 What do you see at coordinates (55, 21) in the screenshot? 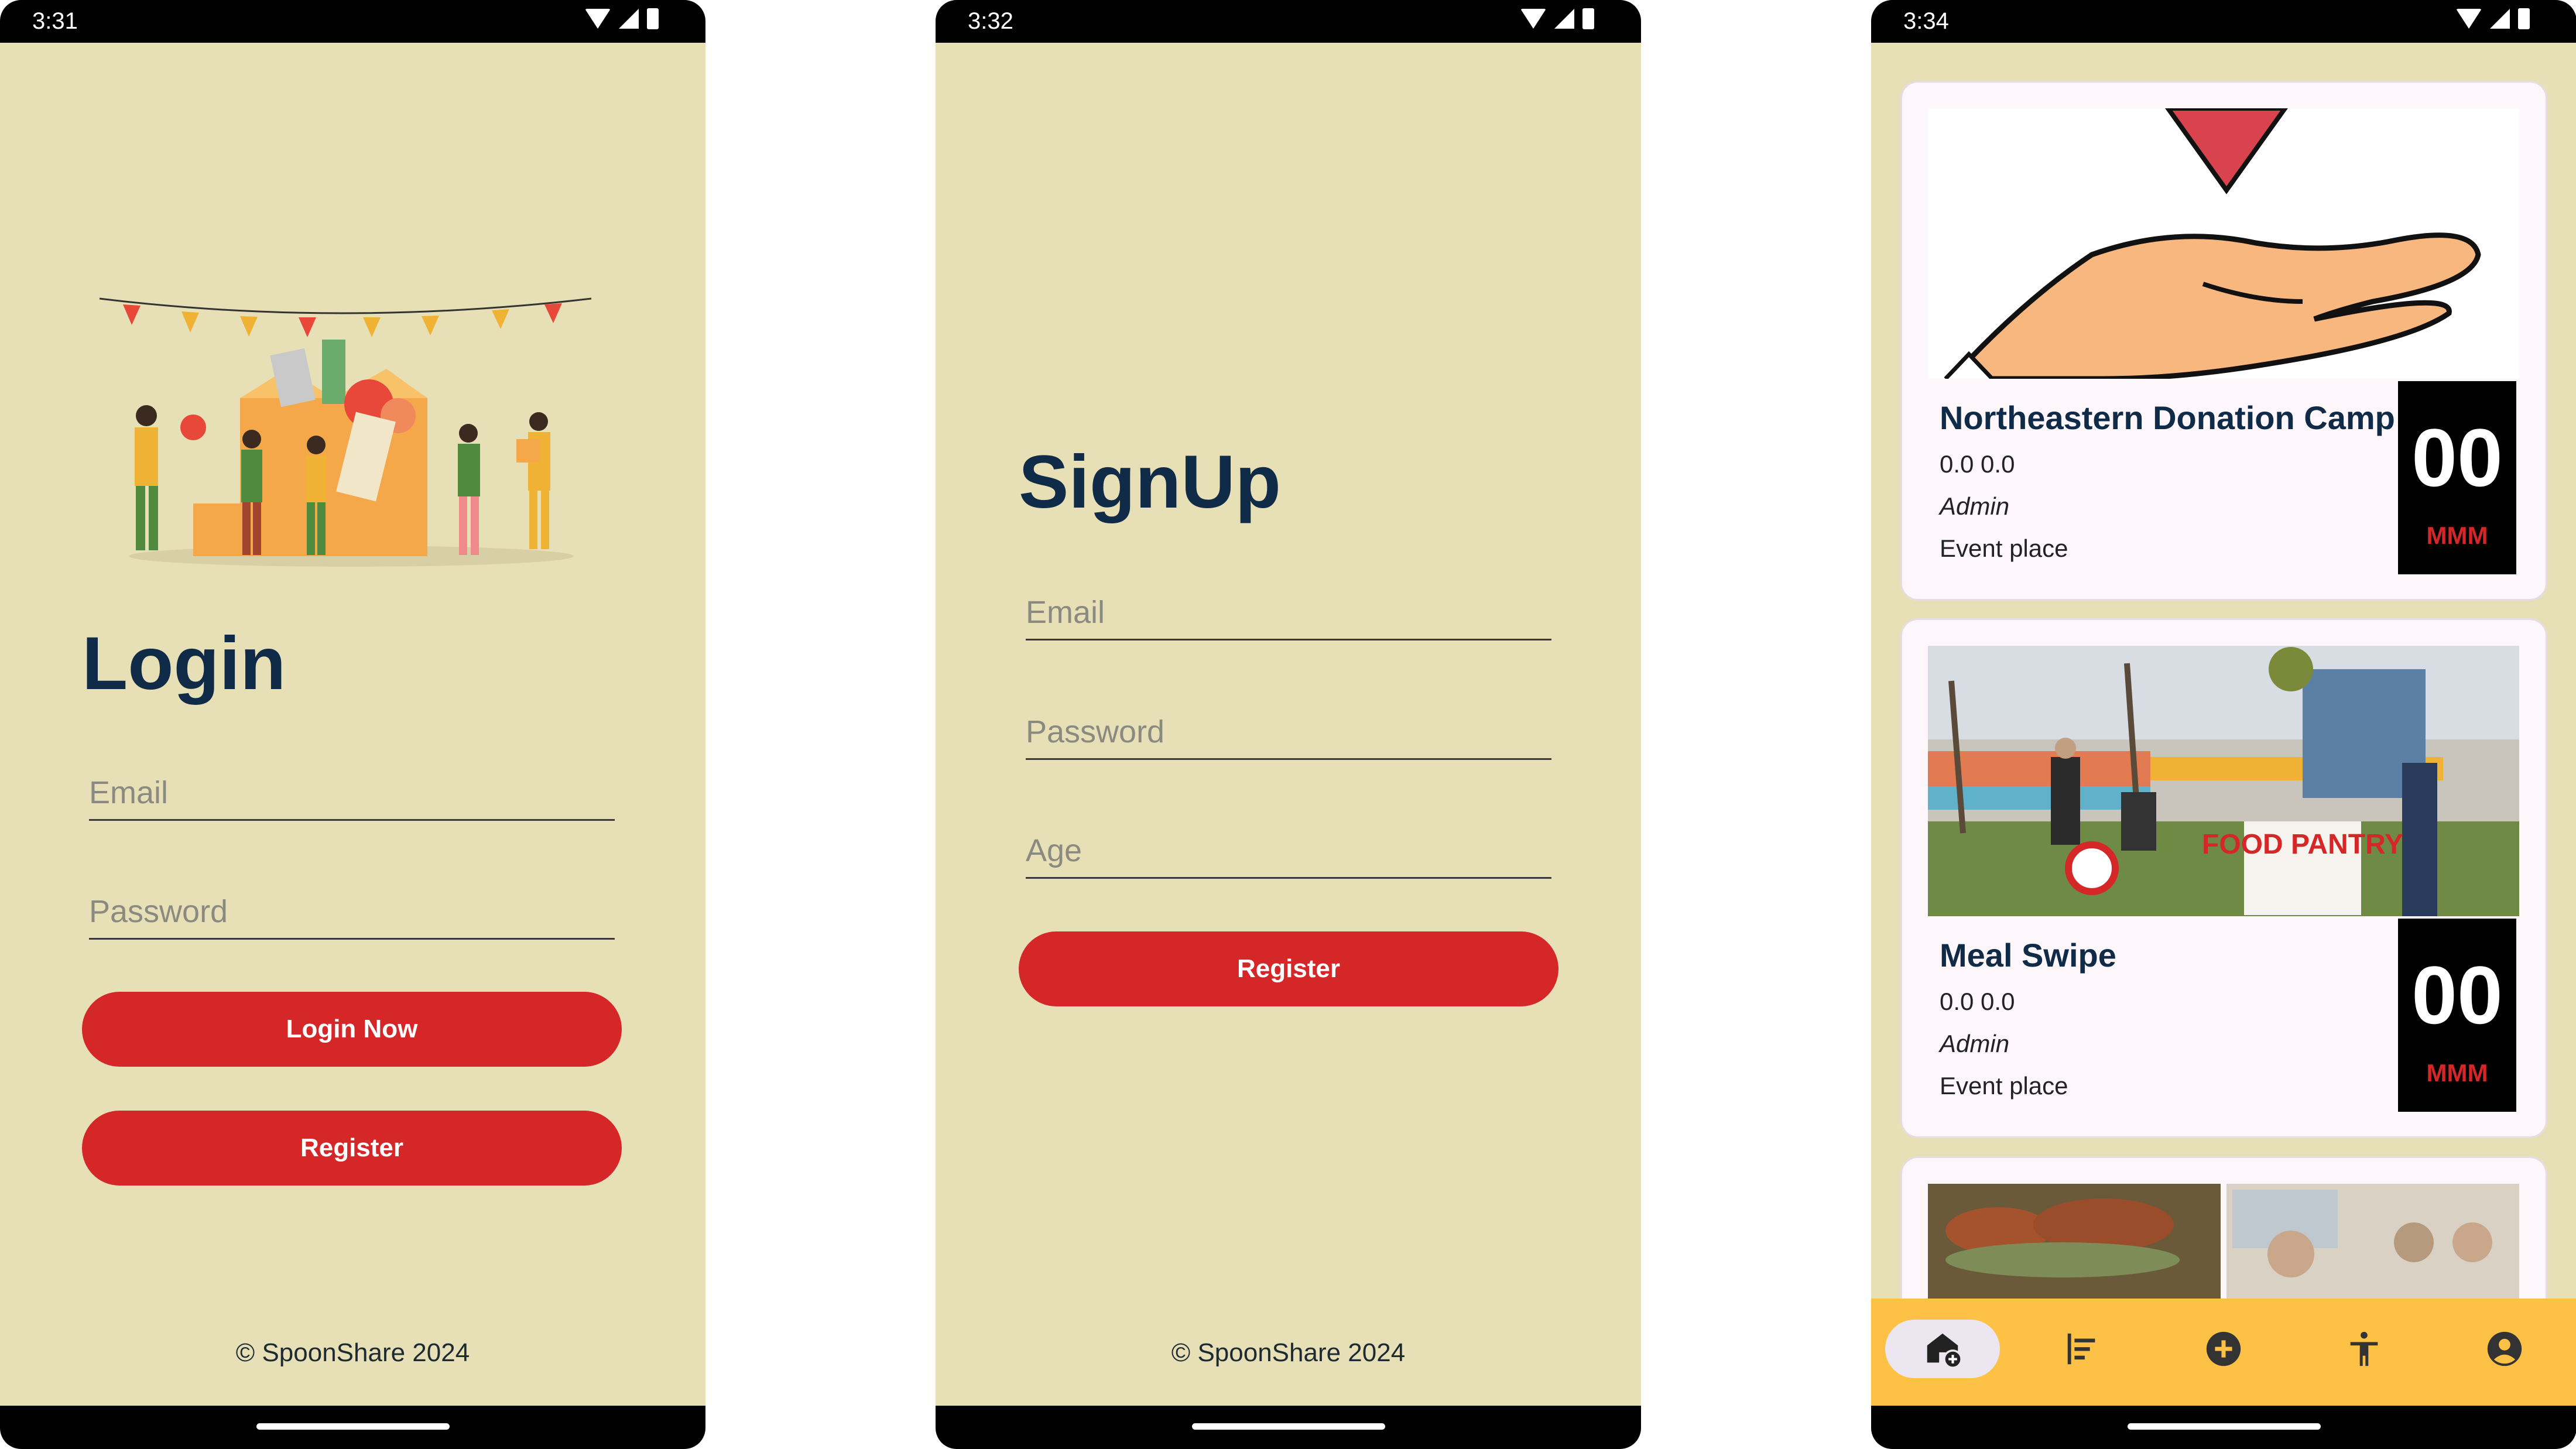
I see `status-time: 3:31` at bounding box center [55, 21].